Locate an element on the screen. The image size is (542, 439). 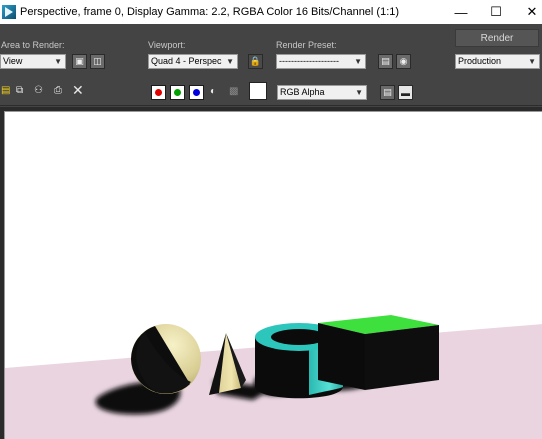
preset-load-icon: ◉ is located at coordinates (403, 61).